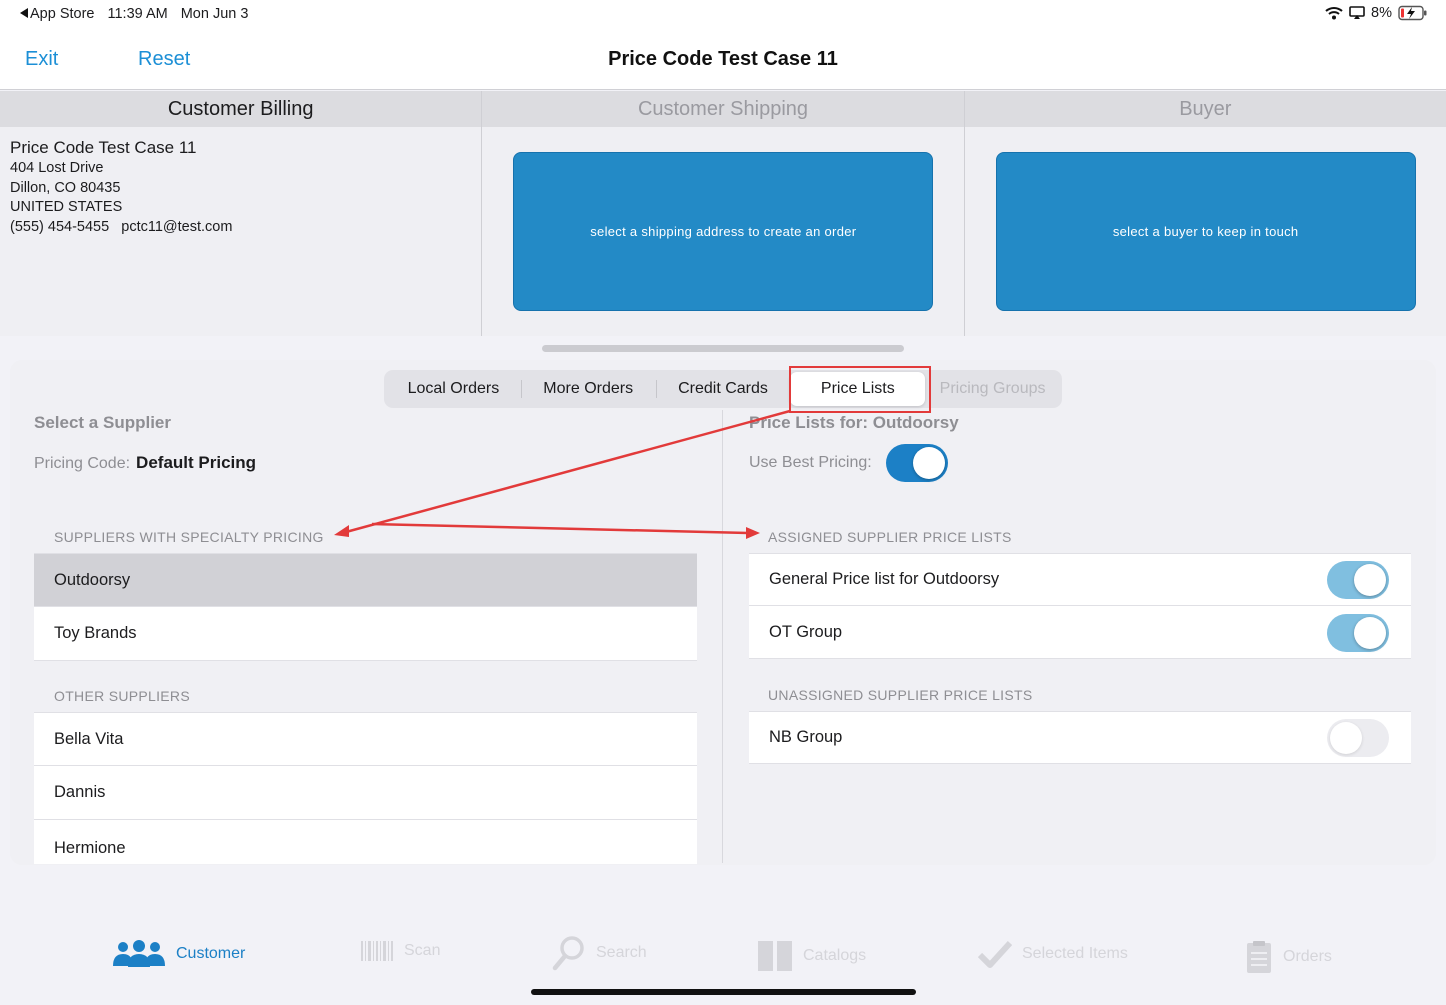  Describe the element at coordinates (189, 537) in the screenshot. I see `specialty-suppliers-header: SUPPLIERS WITH SPECIALTY PRICING` at that location.